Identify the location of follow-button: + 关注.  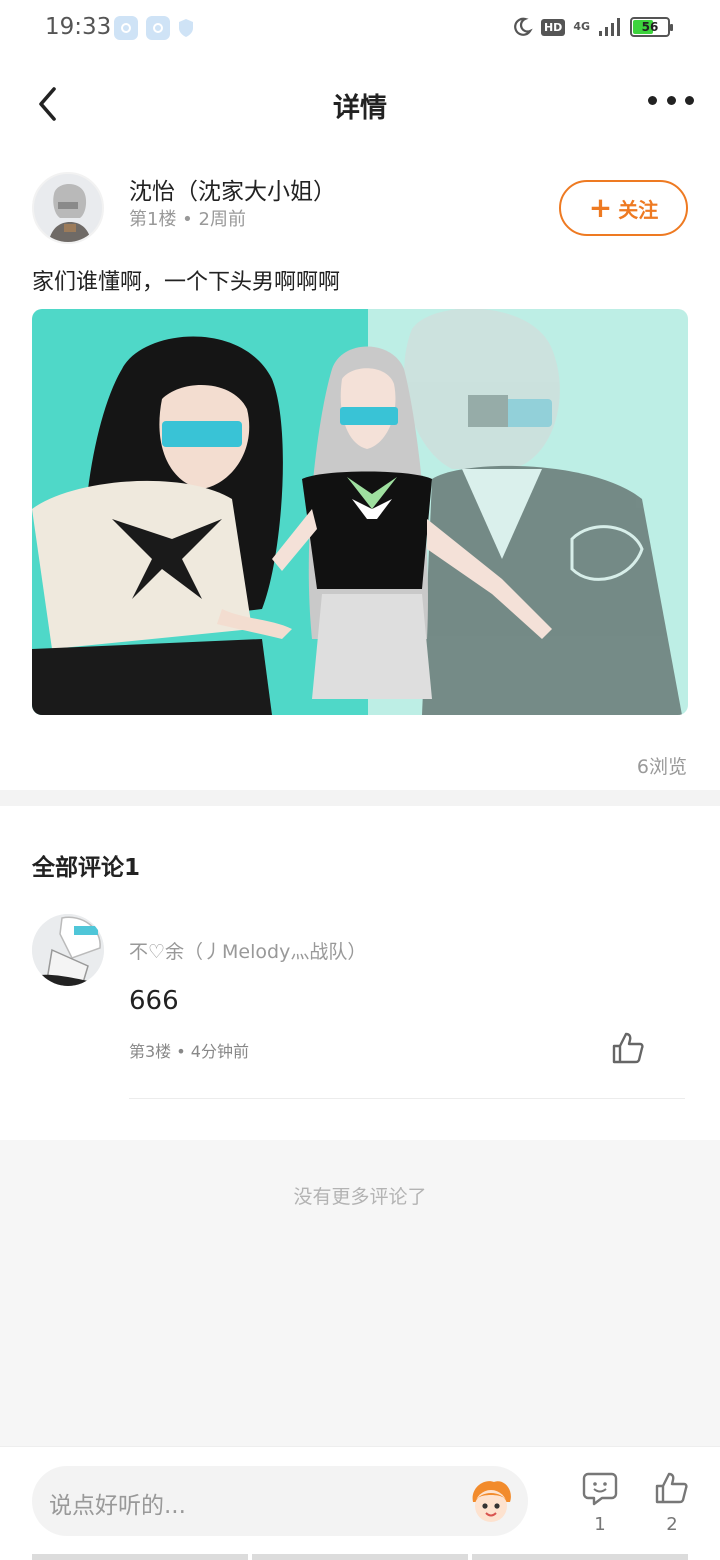
(623, 208).